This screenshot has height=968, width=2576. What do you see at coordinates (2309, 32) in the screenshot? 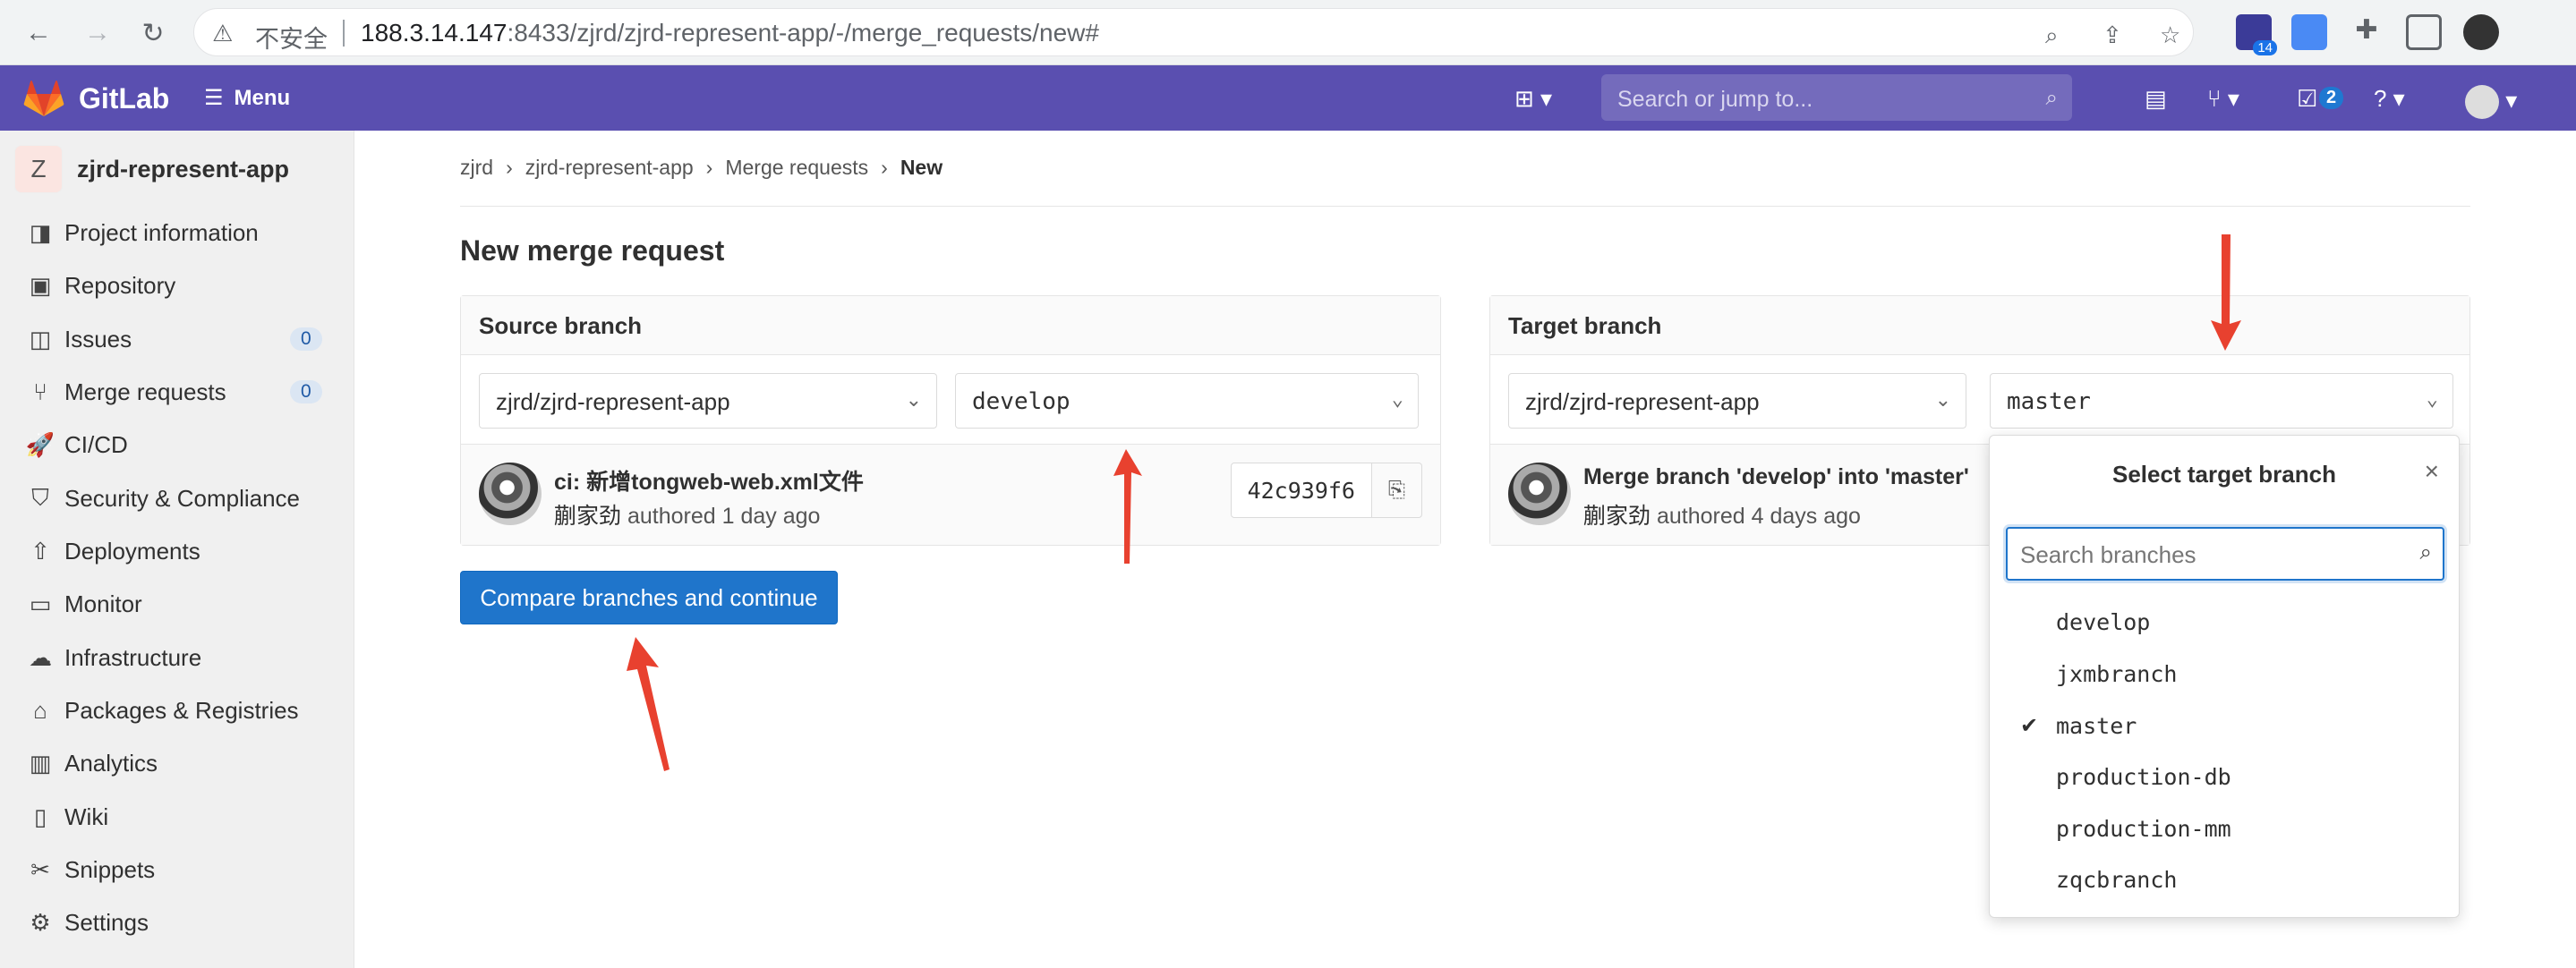
I see `translate-extension-icon` at bounding box center [2309, 32].